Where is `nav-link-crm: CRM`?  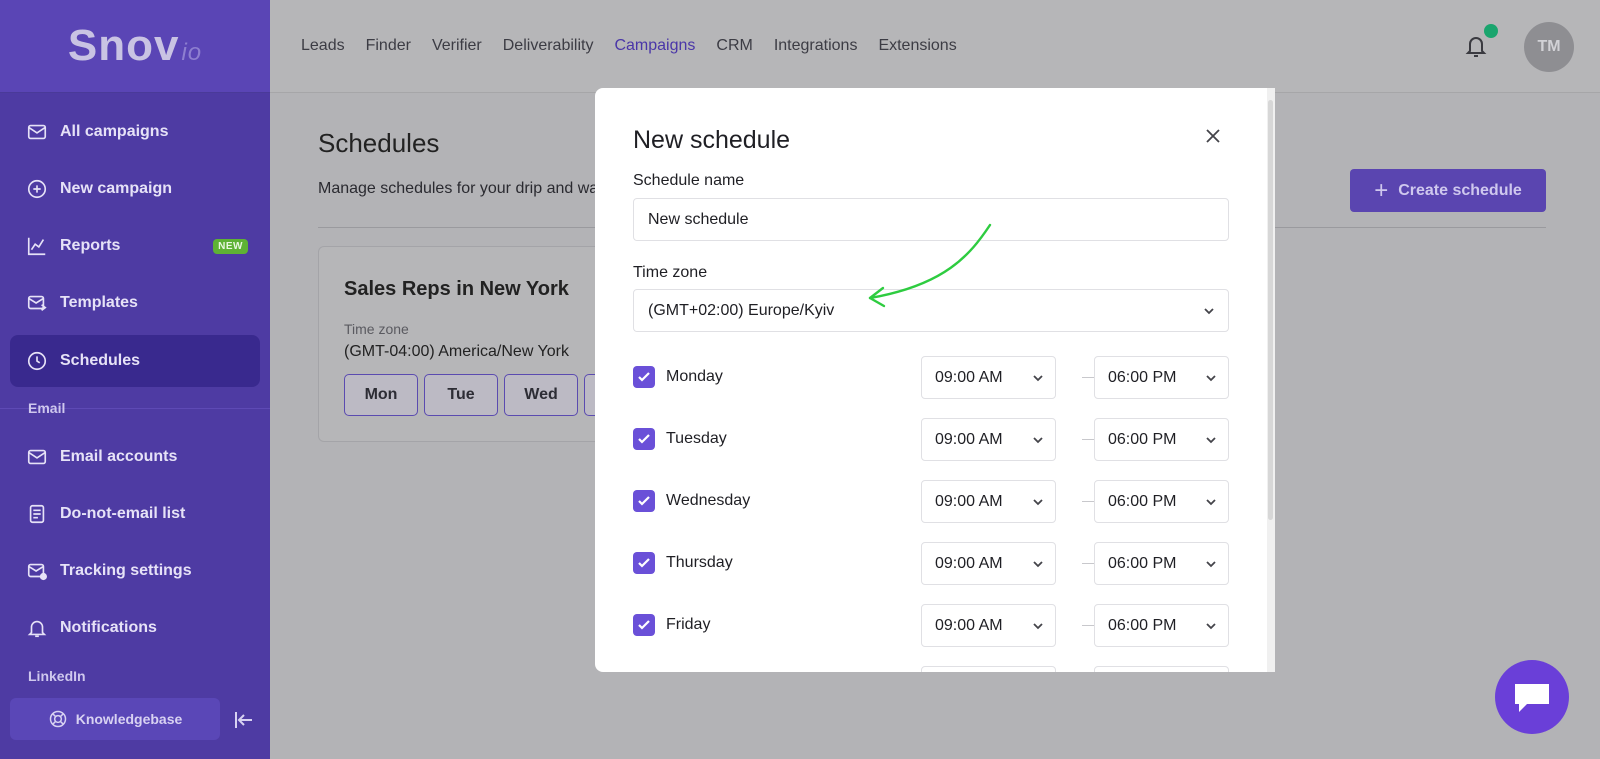 nav-link-crm: CRM is located at coordinates (734, 46).